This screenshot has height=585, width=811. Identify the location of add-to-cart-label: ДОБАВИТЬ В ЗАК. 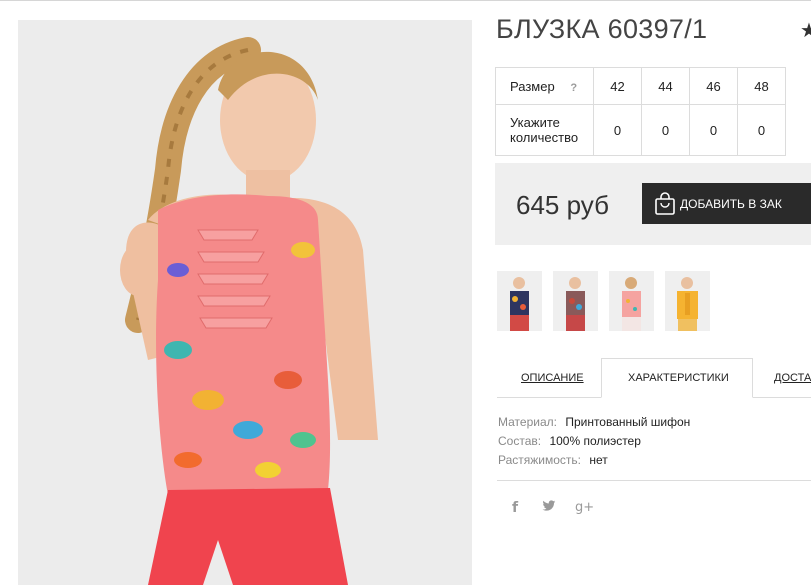
(731, 203).